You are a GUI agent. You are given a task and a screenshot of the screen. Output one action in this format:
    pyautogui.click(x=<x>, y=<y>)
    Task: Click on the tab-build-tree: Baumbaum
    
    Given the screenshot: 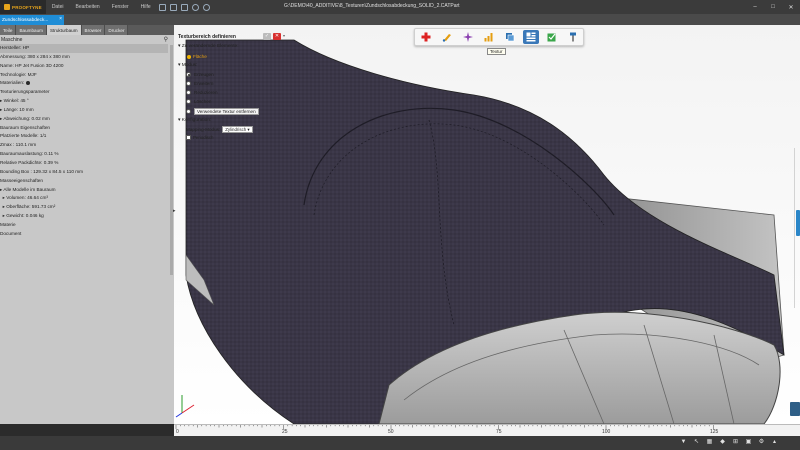 What is the action you would take?
    pyautogui.click(x=31, y=30)
    